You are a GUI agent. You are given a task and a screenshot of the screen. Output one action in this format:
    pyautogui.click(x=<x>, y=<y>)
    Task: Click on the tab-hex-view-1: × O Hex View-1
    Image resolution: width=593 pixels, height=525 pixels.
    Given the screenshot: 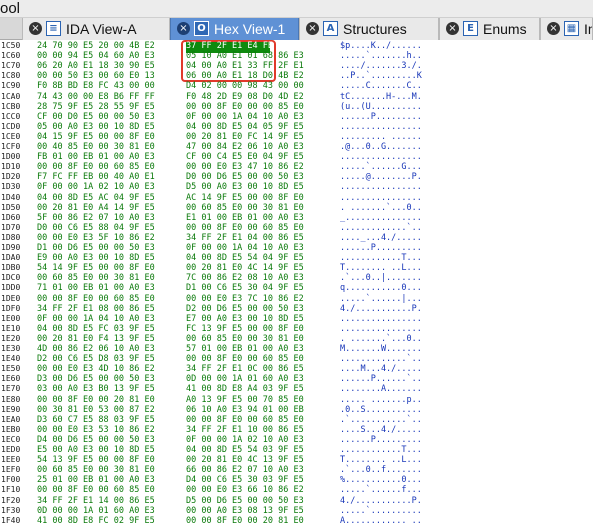 What is the action you would take?
    pyautogui.click(x=234, y=29)
    